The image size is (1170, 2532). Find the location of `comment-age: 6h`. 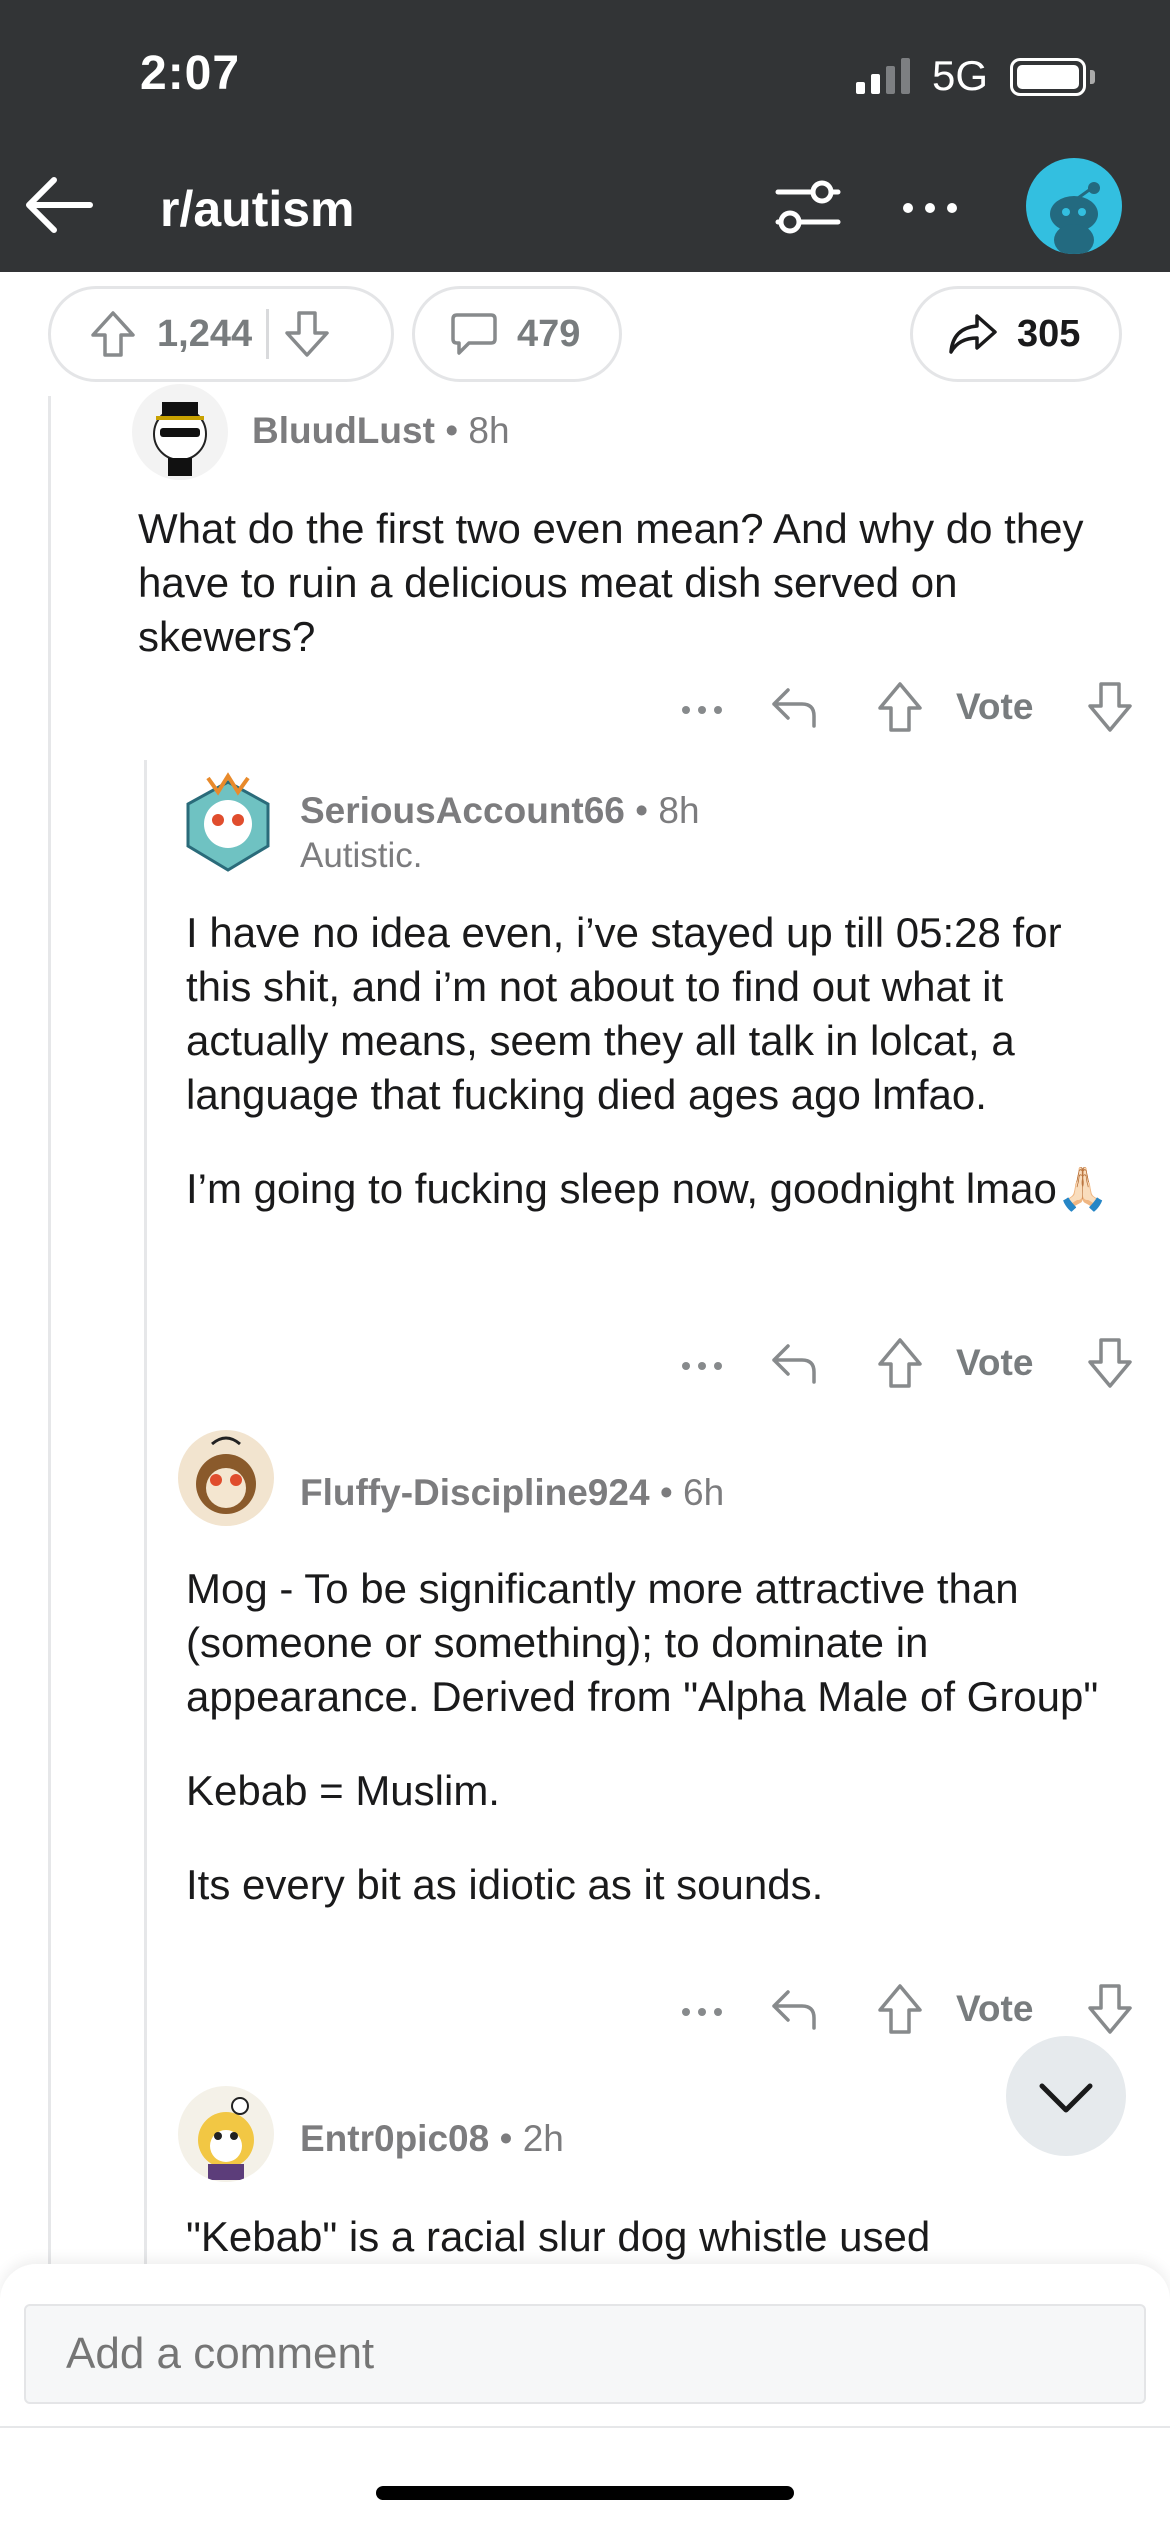

comment-age: 6h is located at coordinates (704, 1492).